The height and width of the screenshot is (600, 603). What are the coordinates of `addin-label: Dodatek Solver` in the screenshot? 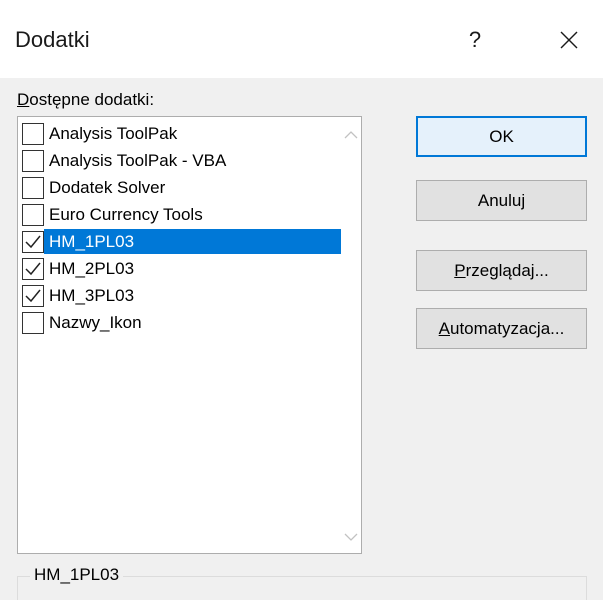 It's located at (107, 187).